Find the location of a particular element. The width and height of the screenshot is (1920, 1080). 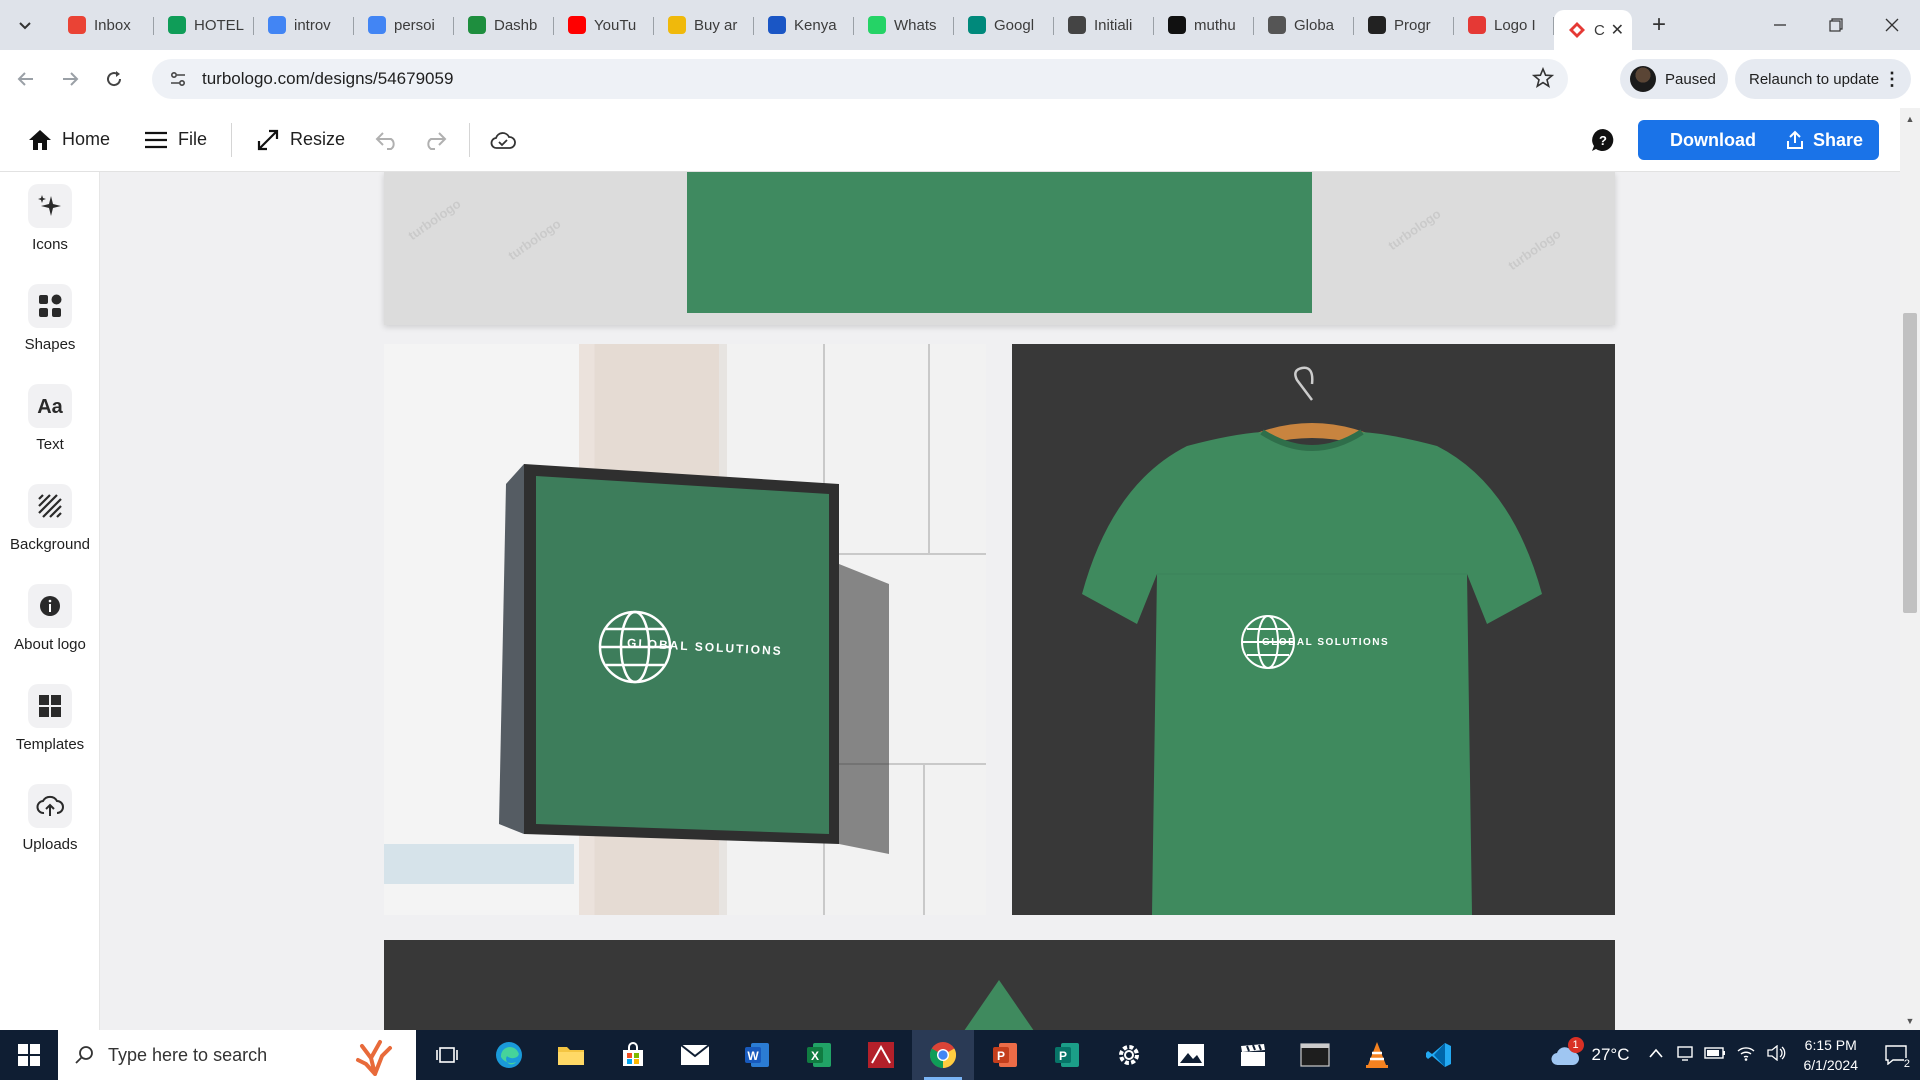

browser-tab: Initiali is located at coordinates (1104, 25).